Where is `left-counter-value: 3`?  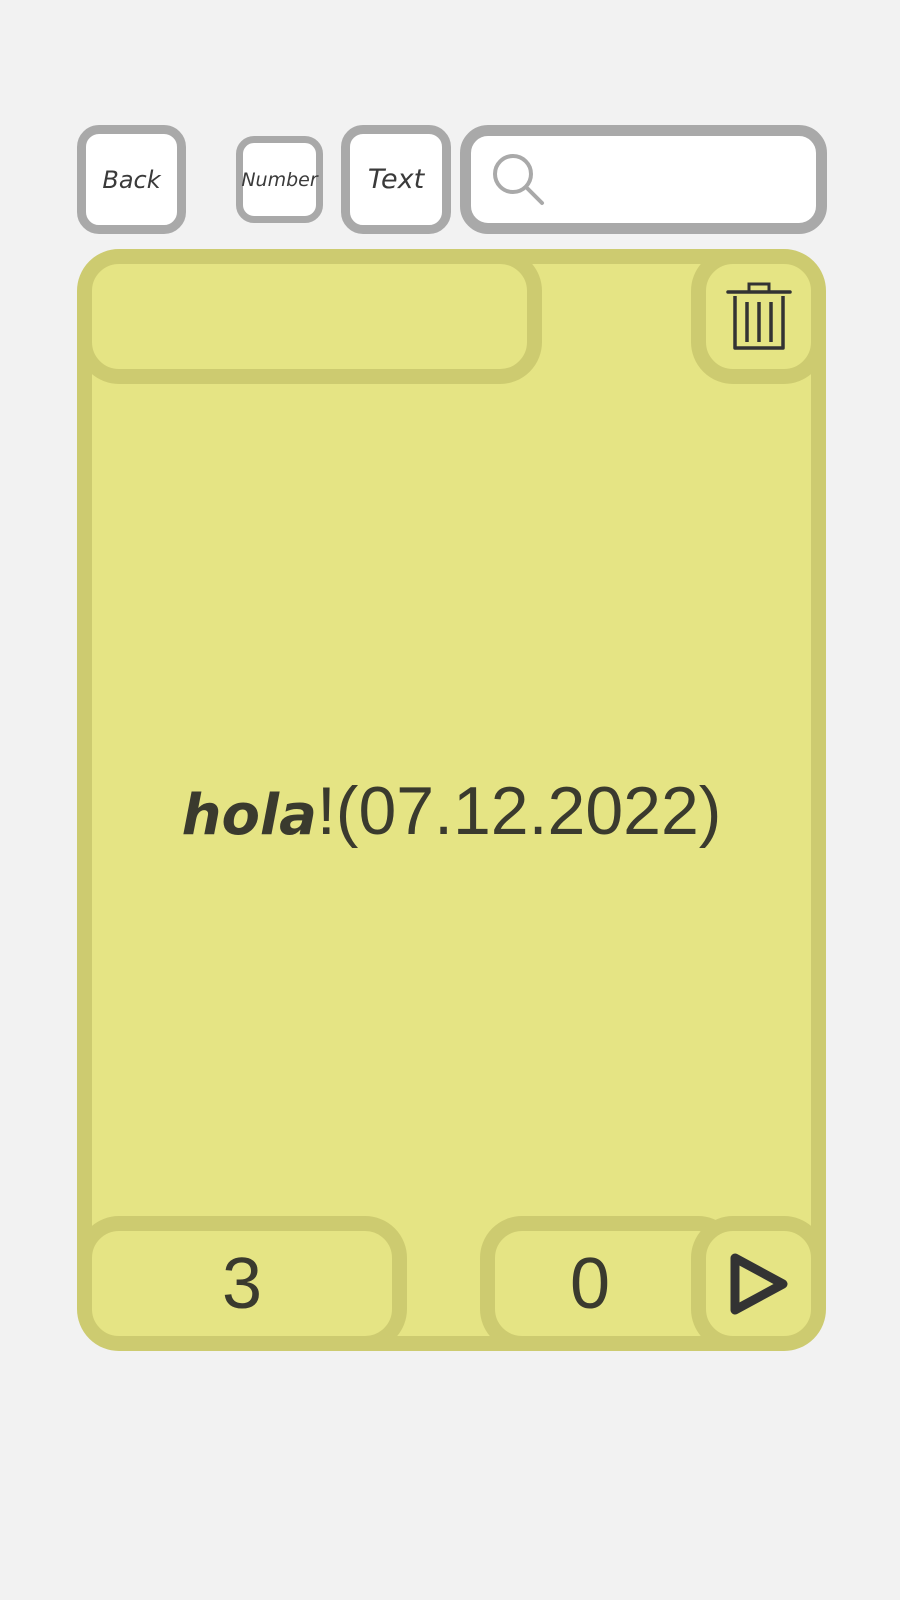
left-counter-value: 3 is located at coordinates (242, 1283).